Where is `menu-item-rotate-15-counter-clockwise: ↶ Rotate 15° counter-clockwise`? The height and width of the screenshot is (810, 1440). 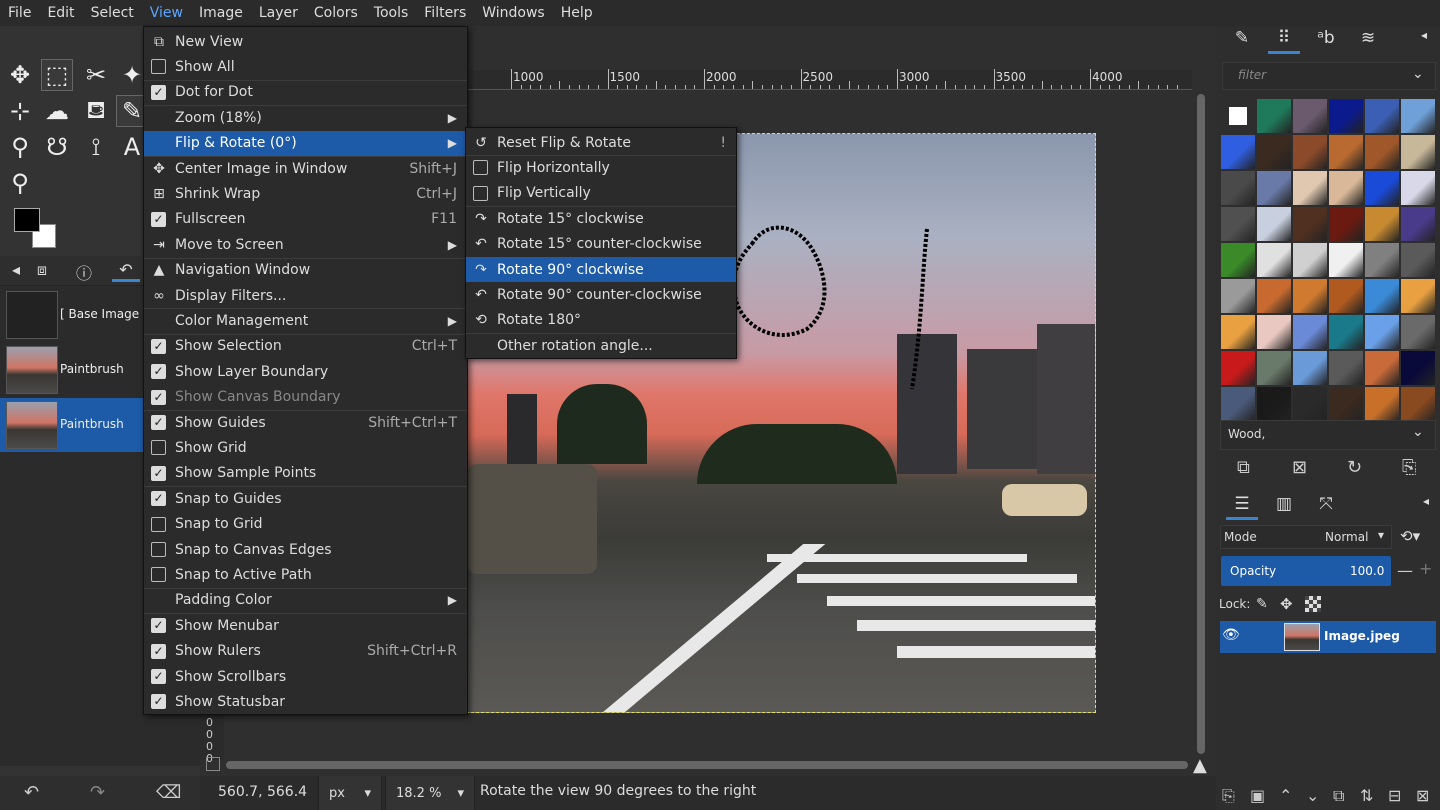
menu-item-rotate-15-counter-clockwise: ↶ Rotate 15° counter-clockwise is located at coordinates (601, 244).